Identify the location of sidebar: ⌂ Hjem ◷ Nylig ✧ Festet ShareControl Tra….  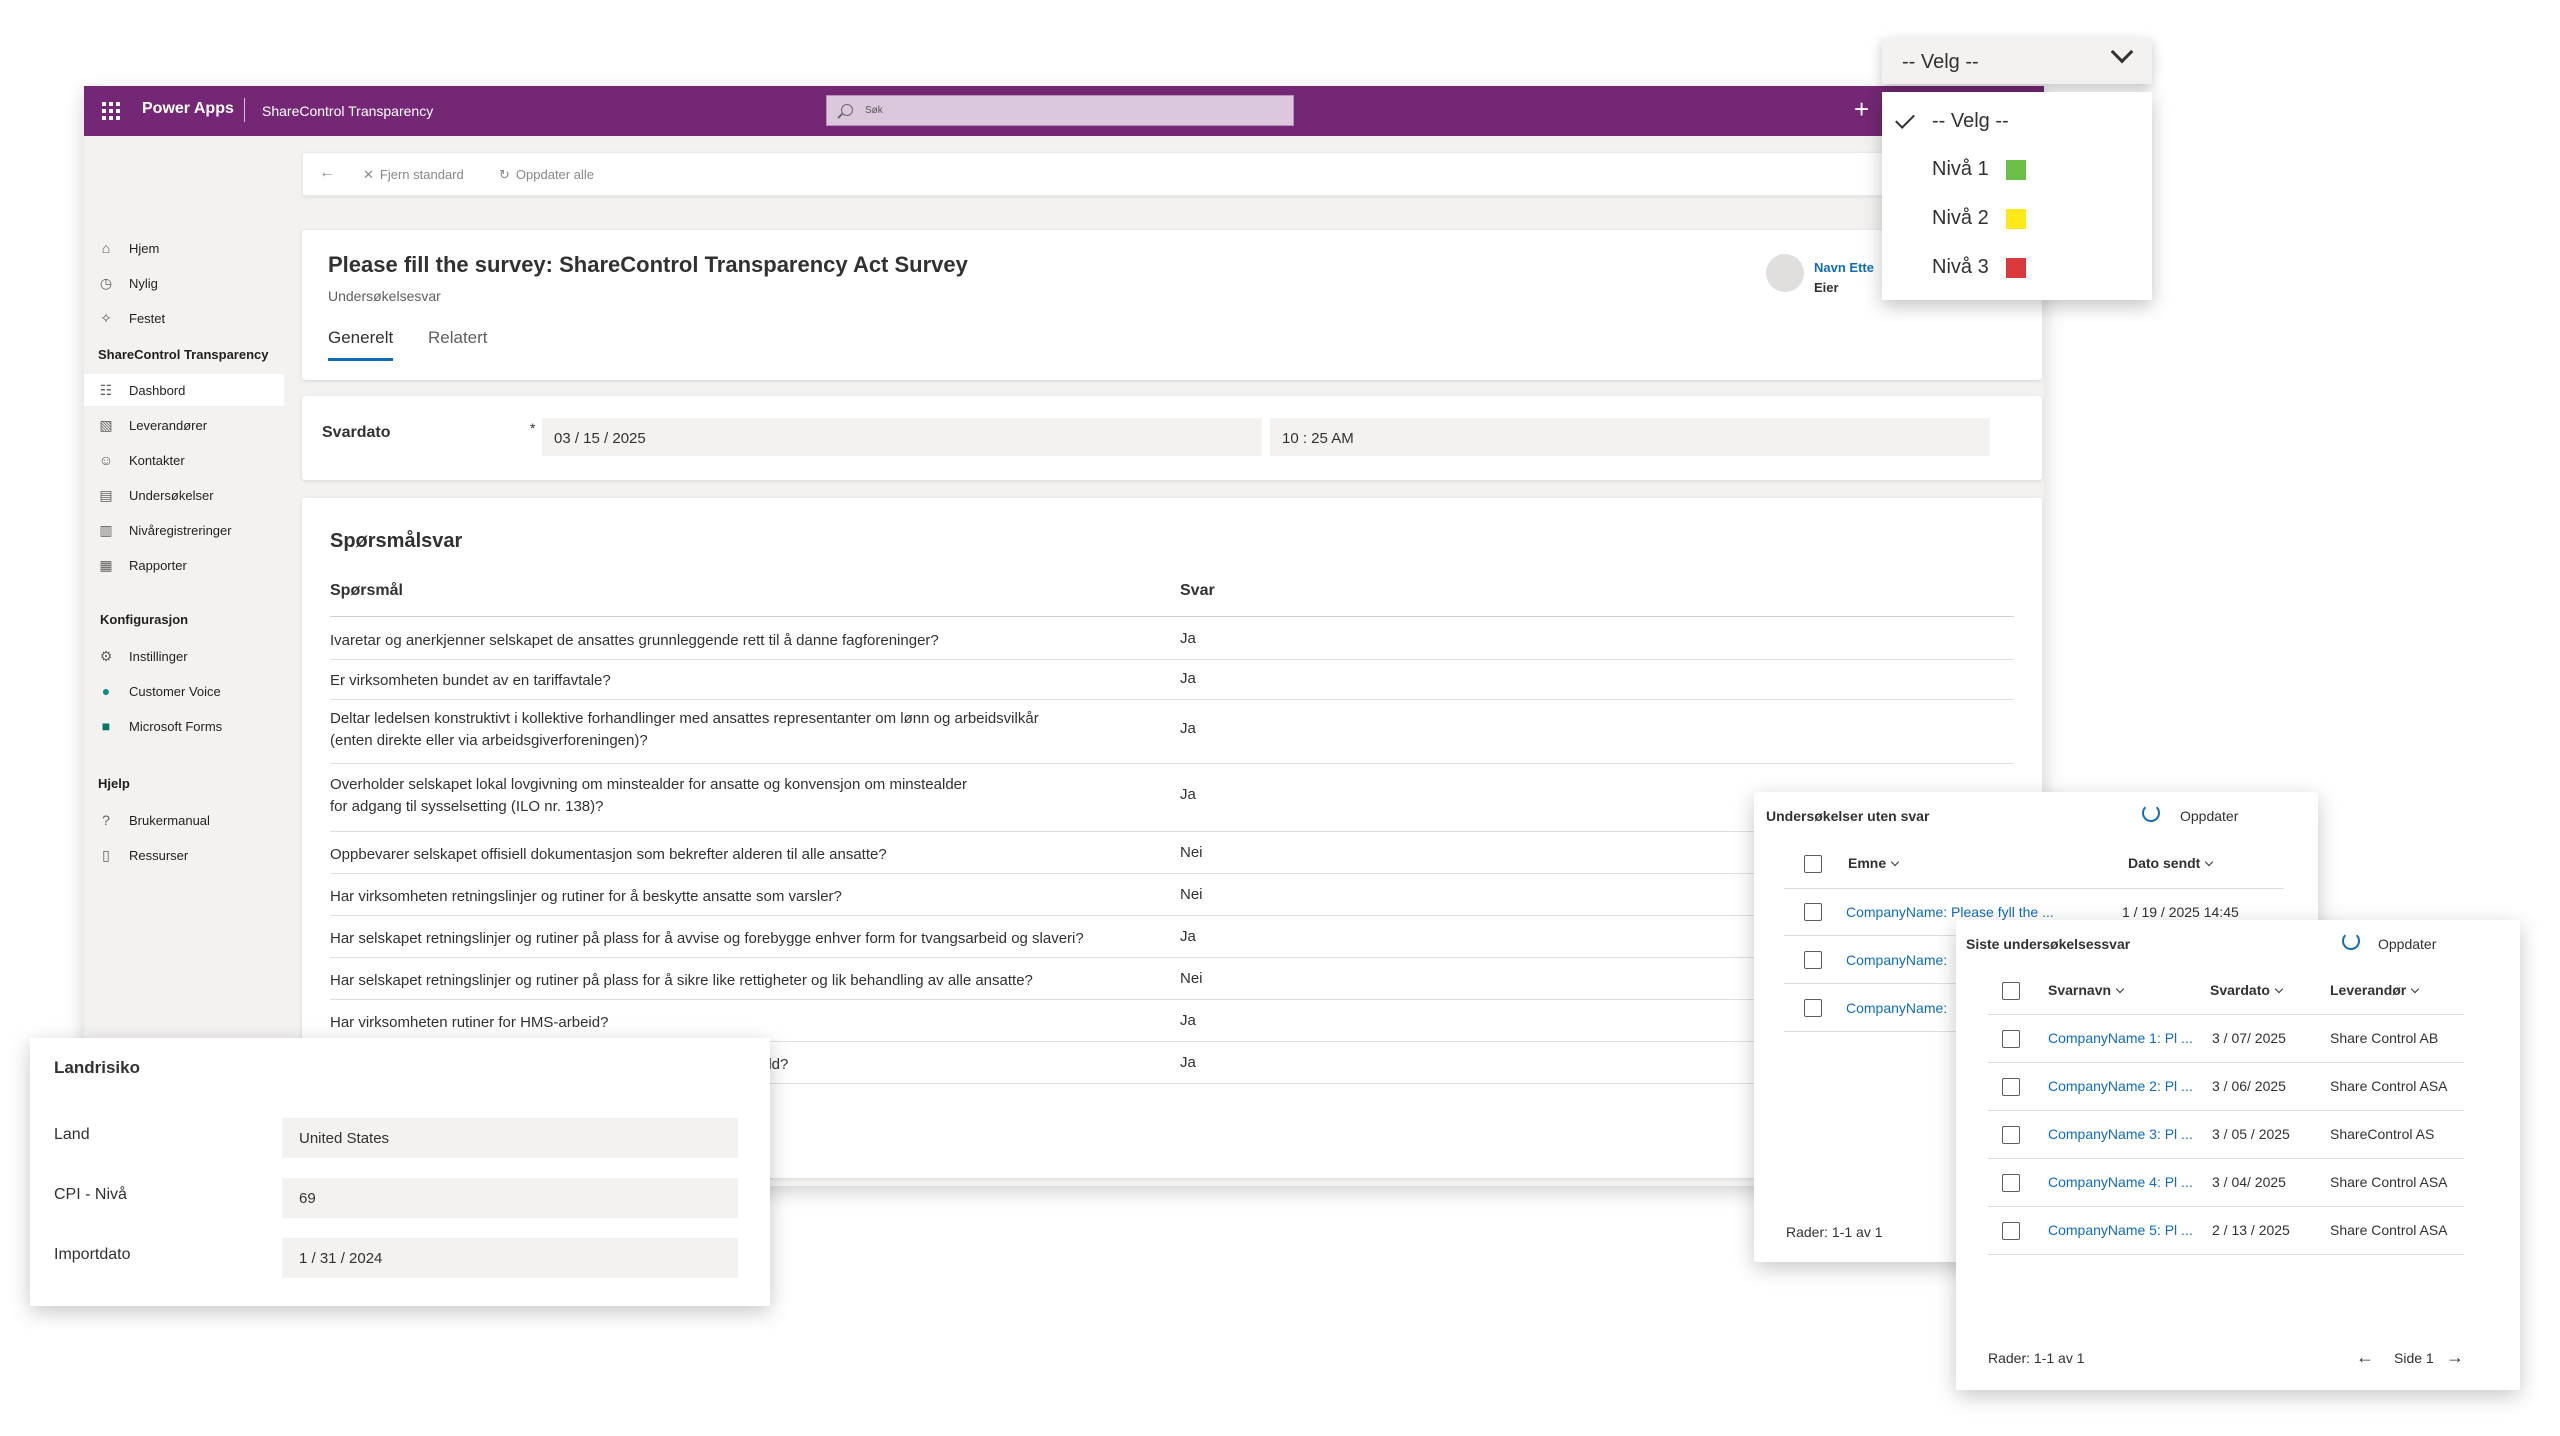
(184, 661).